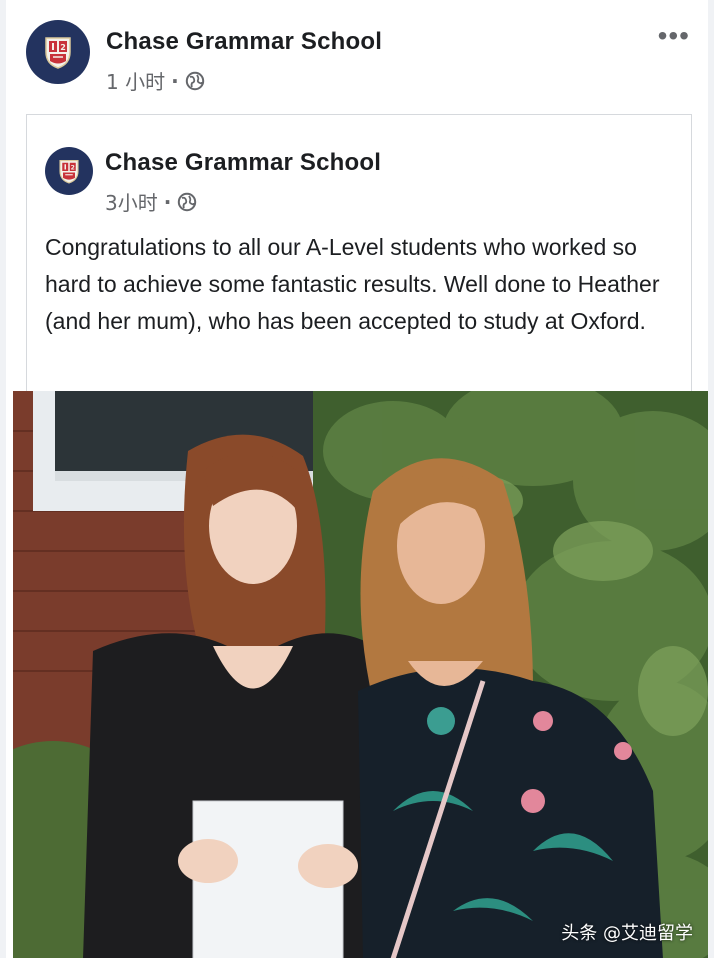  What do you see at coordinates (244, 42) in the screenshot?
I see `author-name: Chase Grammar School` at bounding box center [244, 42].